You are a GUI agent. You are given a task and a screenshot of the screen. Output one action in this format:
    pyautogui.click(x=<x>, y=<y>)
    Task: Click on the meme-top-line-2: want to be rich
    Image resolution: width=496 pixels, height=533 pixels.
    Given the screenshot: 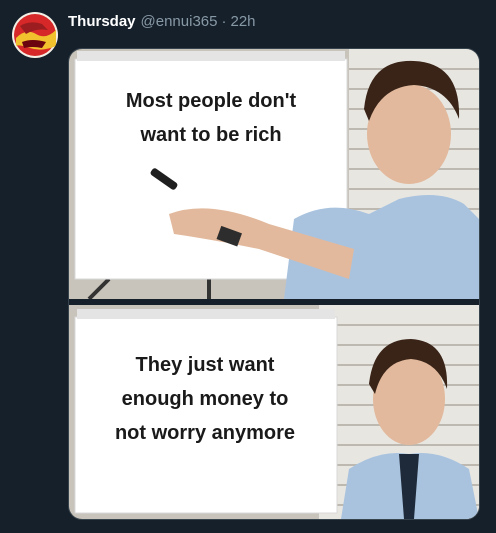 What is the action you would take?
    pyautogui.click(x=210, y=135)
    